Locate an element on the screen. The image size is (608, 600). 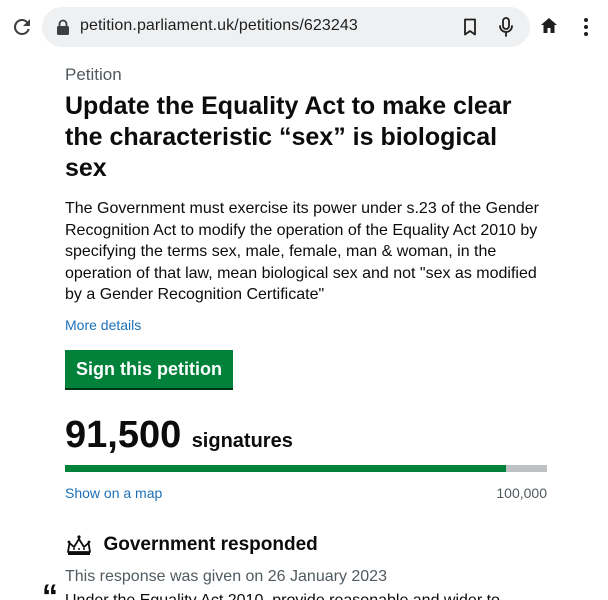
more-vertical-icon is located at coordinates (586, 27).